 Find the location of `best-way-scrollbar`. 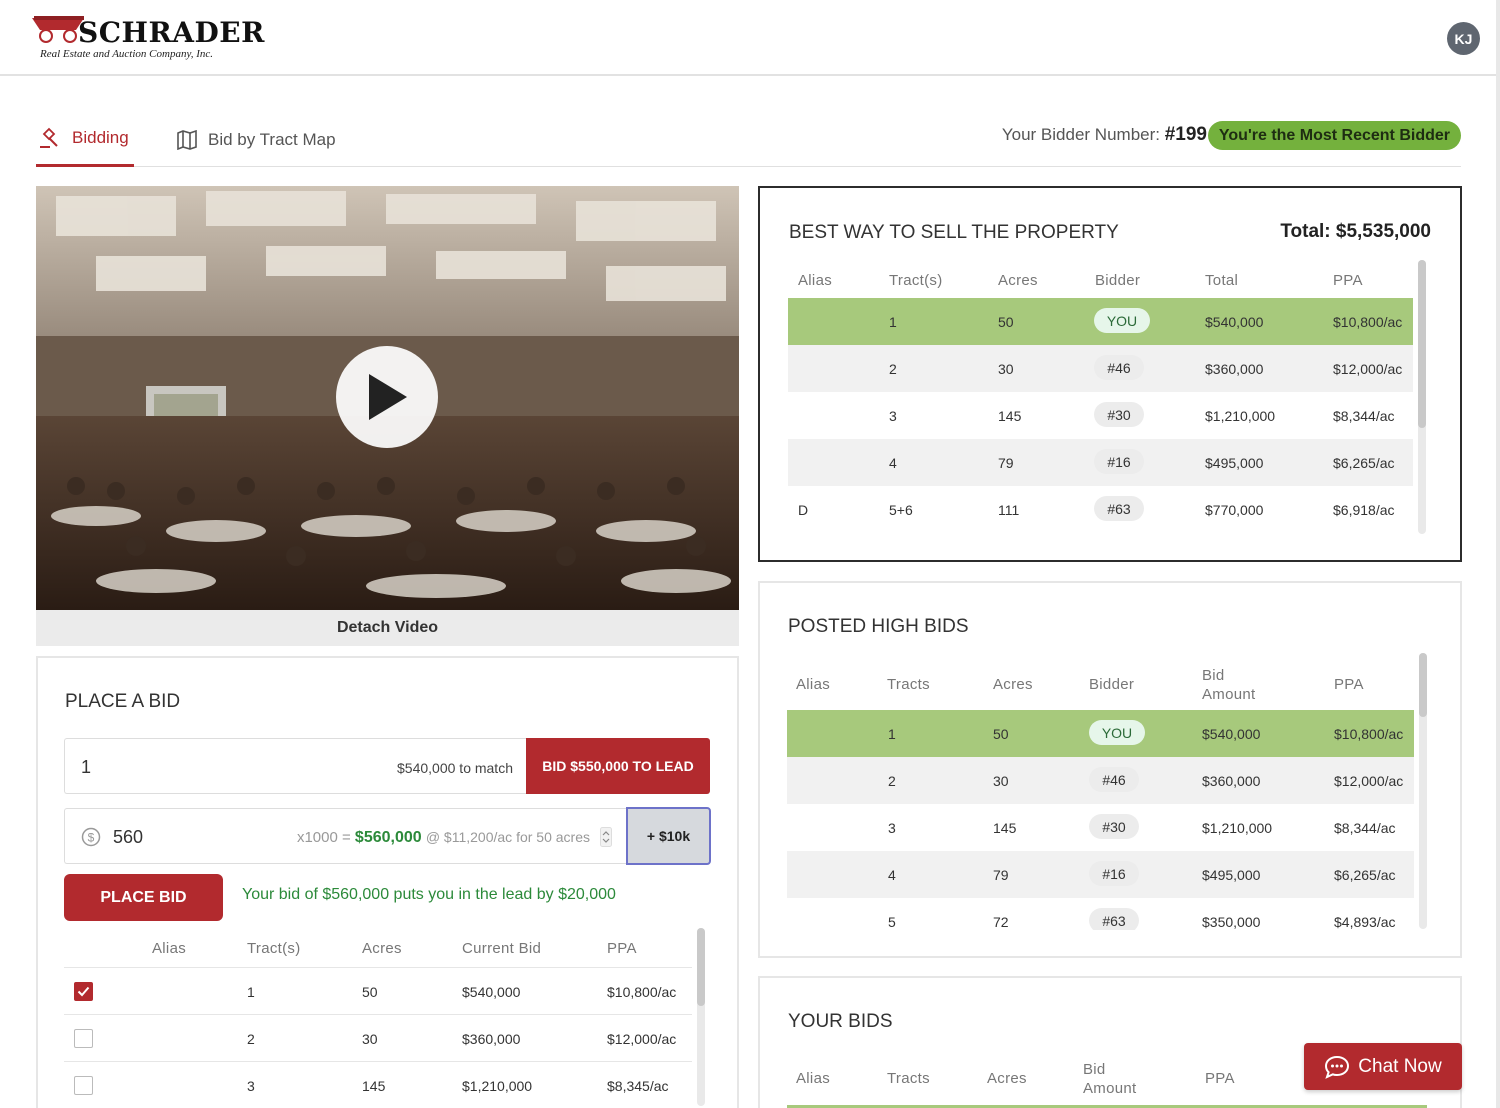

best-way-scrollbar is located at coordinates (1422, 397).